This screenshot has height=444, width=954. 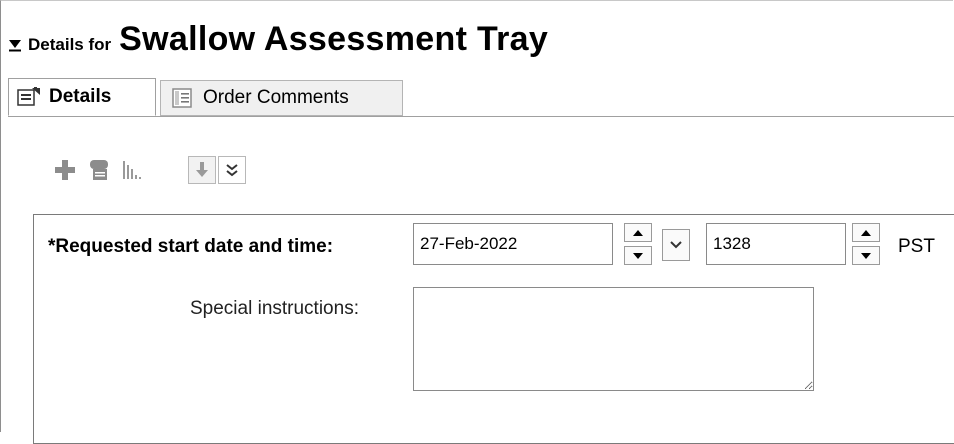 I want to click on date-spin-down-button, so click(x=638, y=255).